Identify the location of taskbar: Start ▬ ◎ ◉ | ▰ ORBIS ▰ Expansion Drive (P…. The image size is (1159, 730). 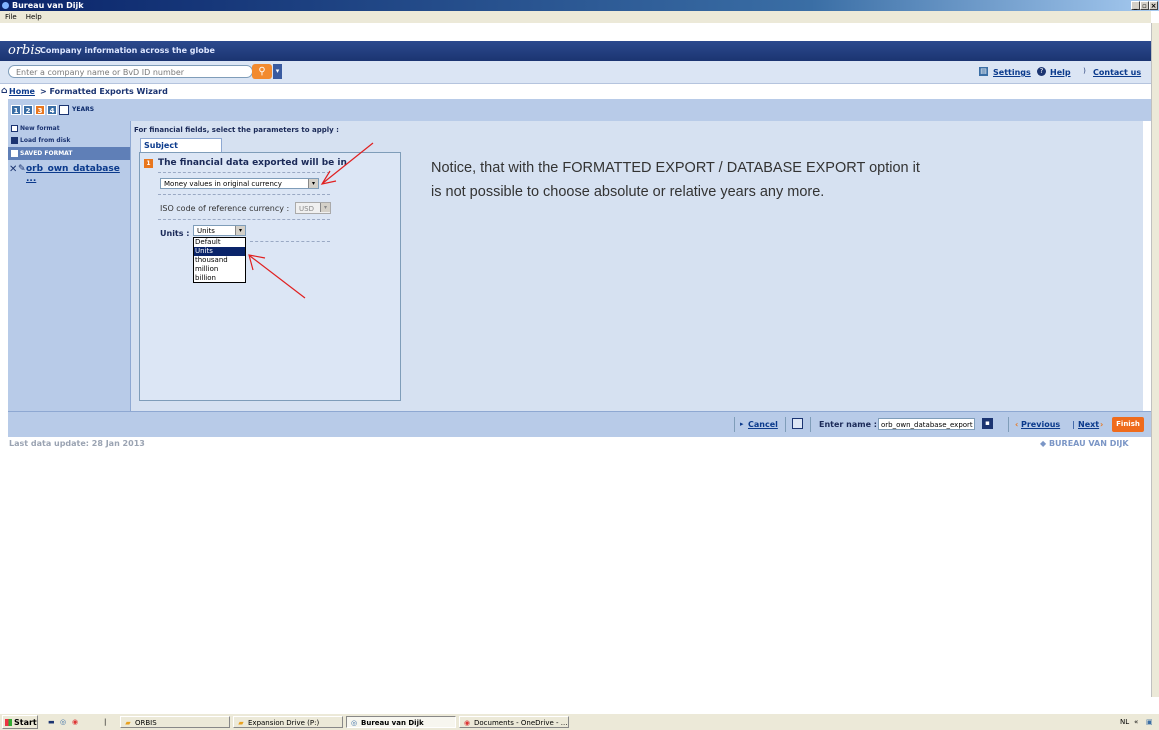
(579, 721).